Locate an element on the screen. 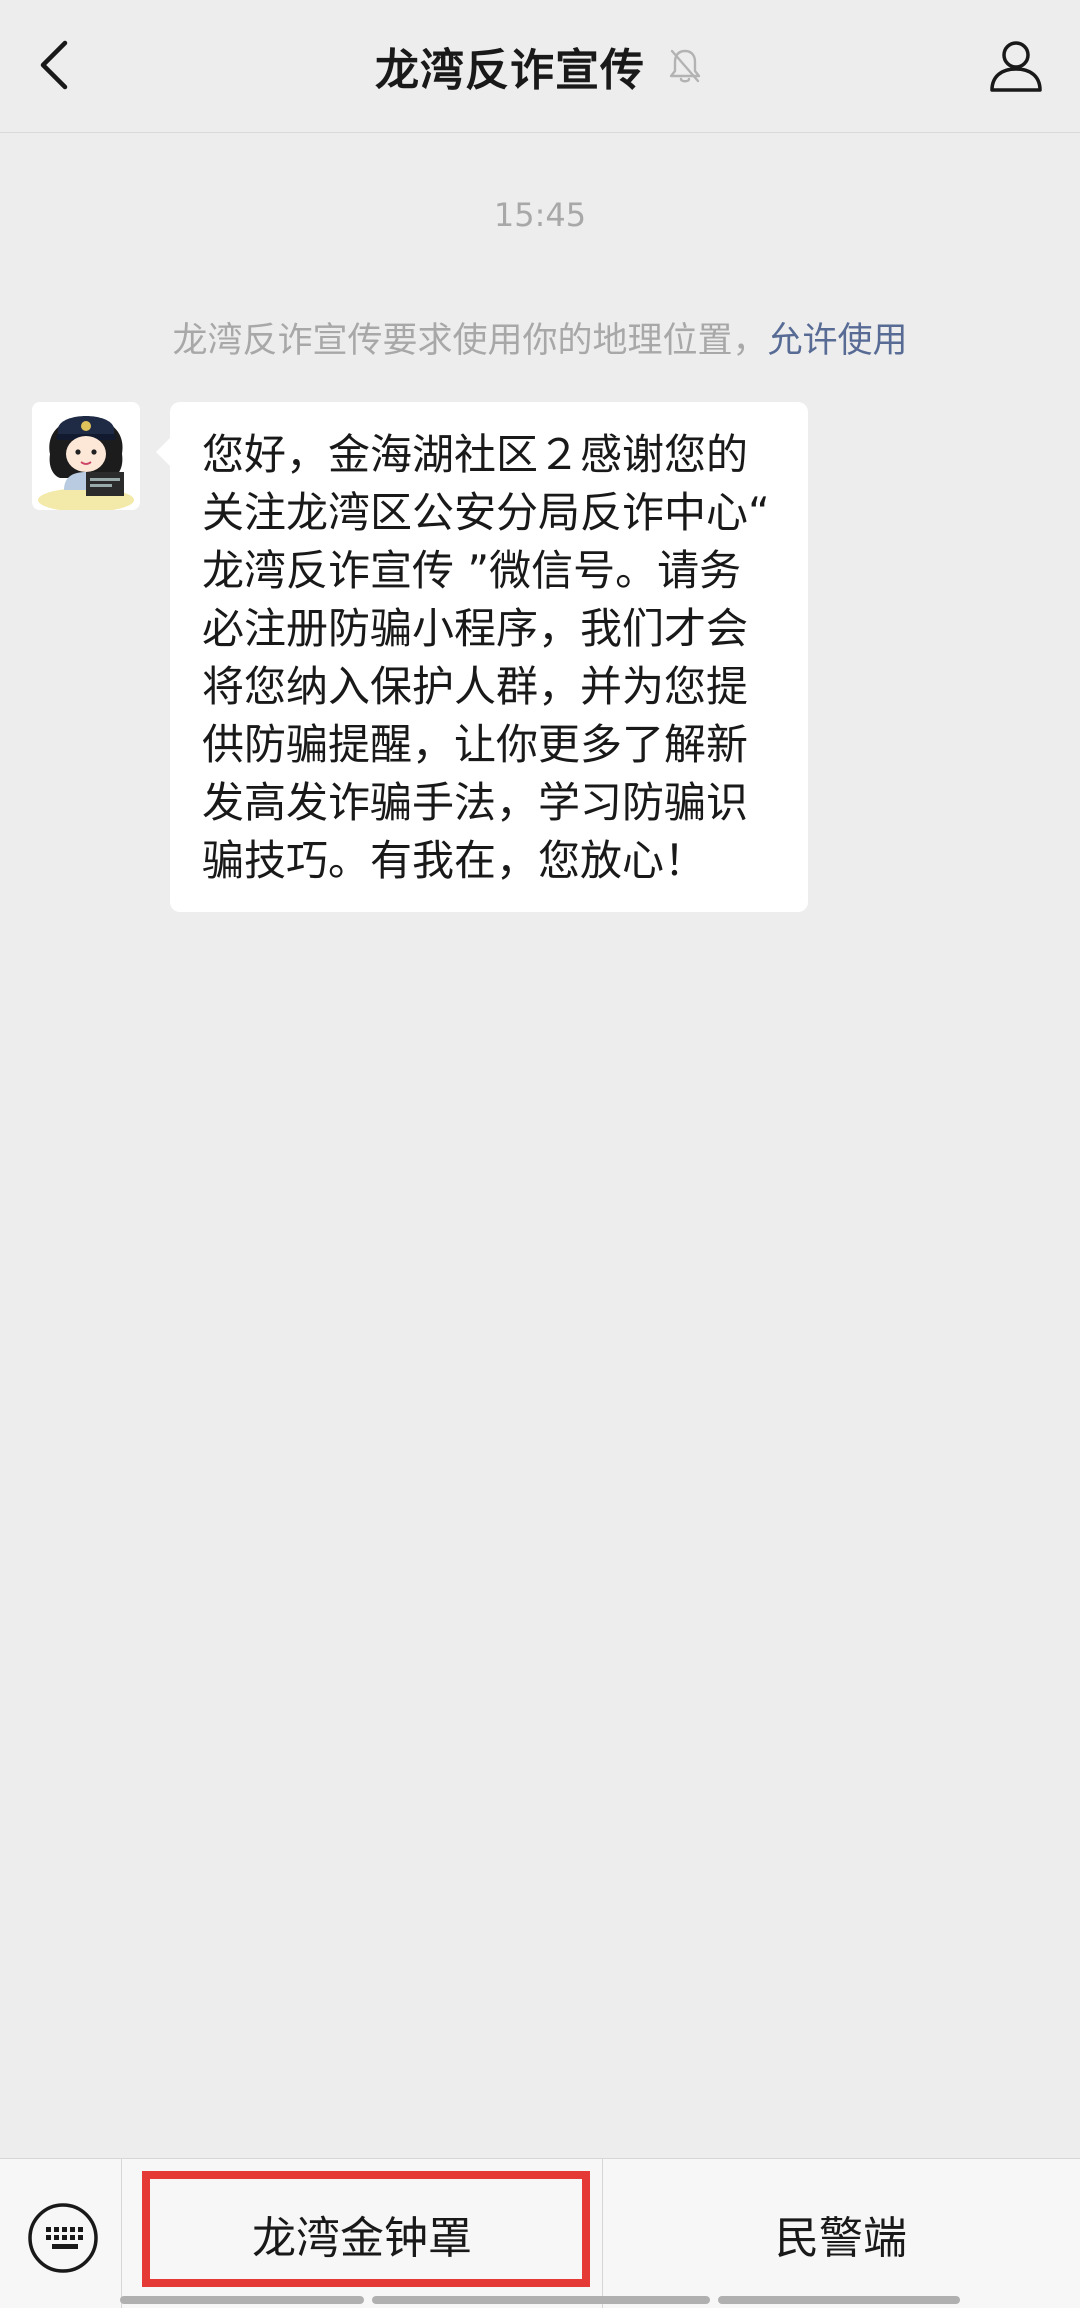  menu-item-label: 民警端 is located at coordinates (841, 2238).